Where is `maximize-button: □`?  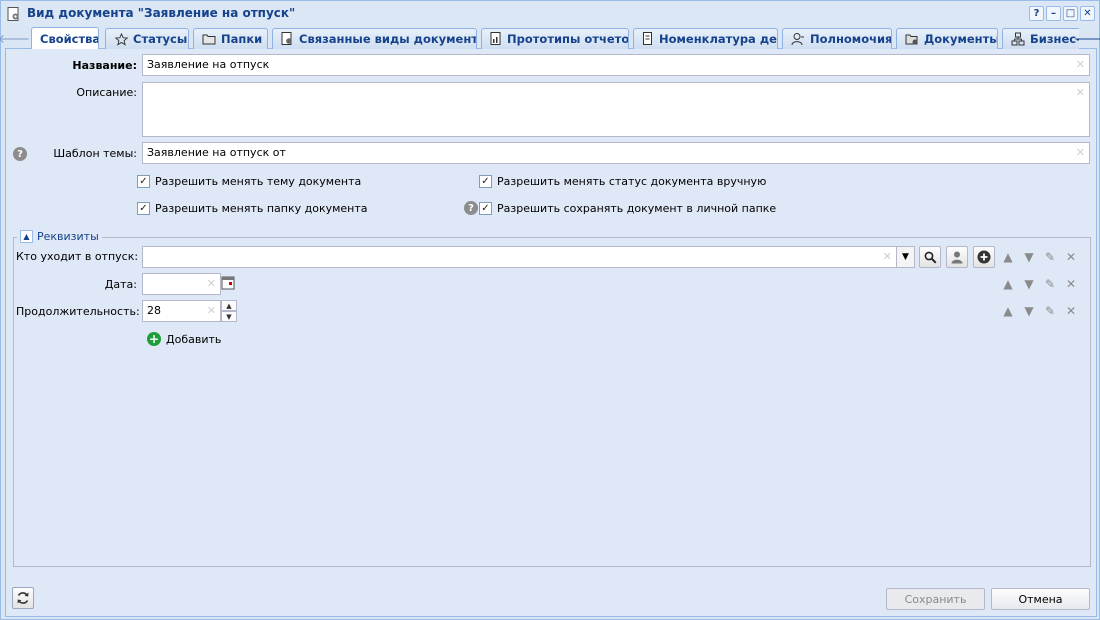 maximize-button: □ is located at coordinates (1070, 13).